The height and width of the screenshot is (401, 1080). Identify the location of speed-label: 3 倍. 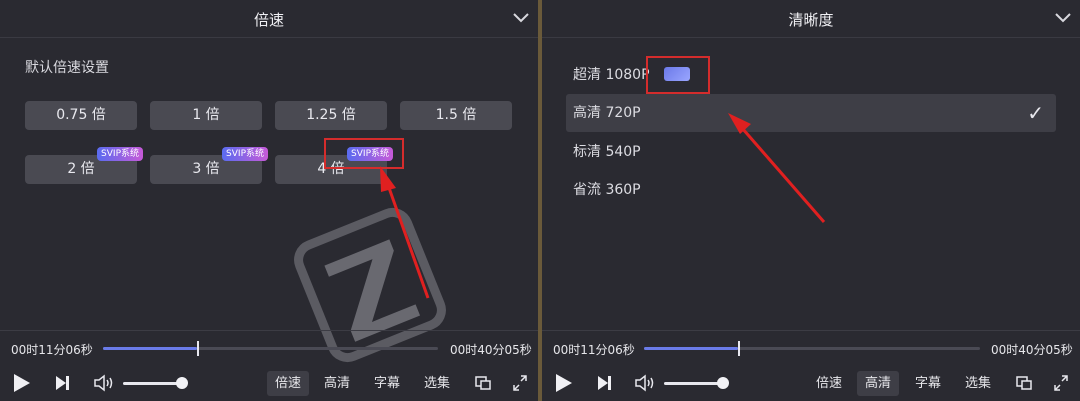
(206, 169).